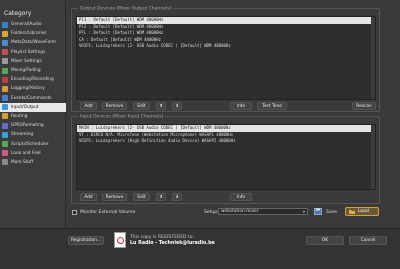 Image resolution: width=400 pixels, height=269 pixels. I want to click on sidebar-item: Playlist Settings, so click(33, 52).